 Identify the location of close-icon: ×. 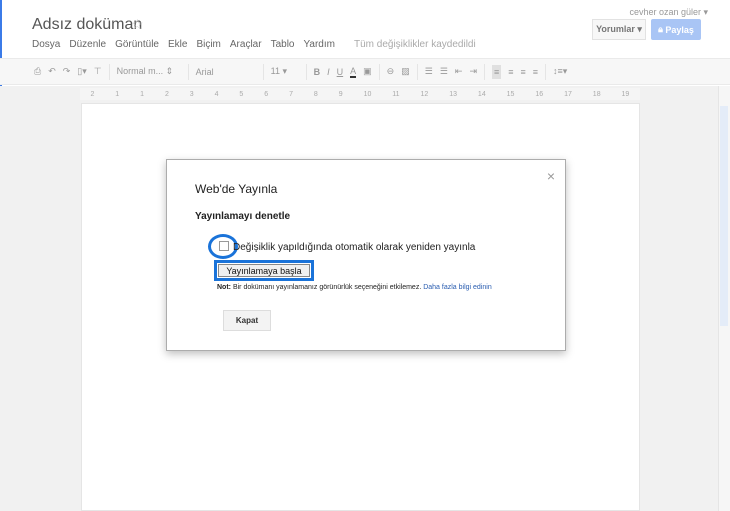
(551, 176).